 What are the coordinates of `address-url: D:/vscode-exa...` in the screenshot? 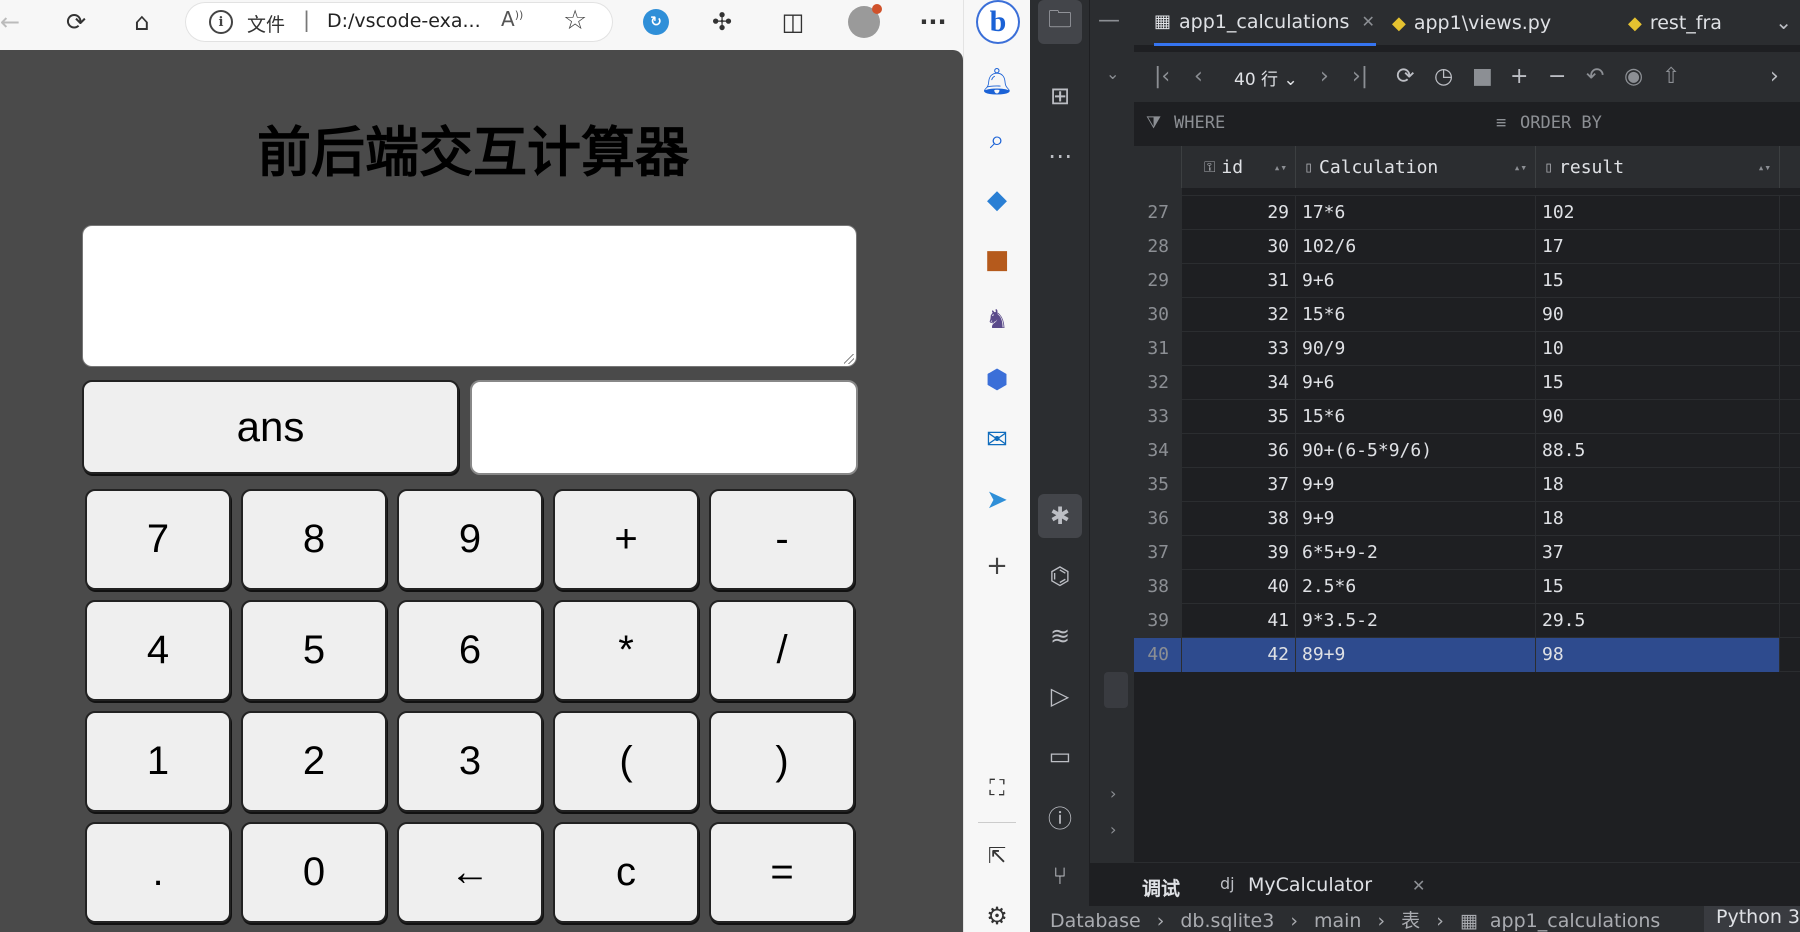 It's located at (404, 21).